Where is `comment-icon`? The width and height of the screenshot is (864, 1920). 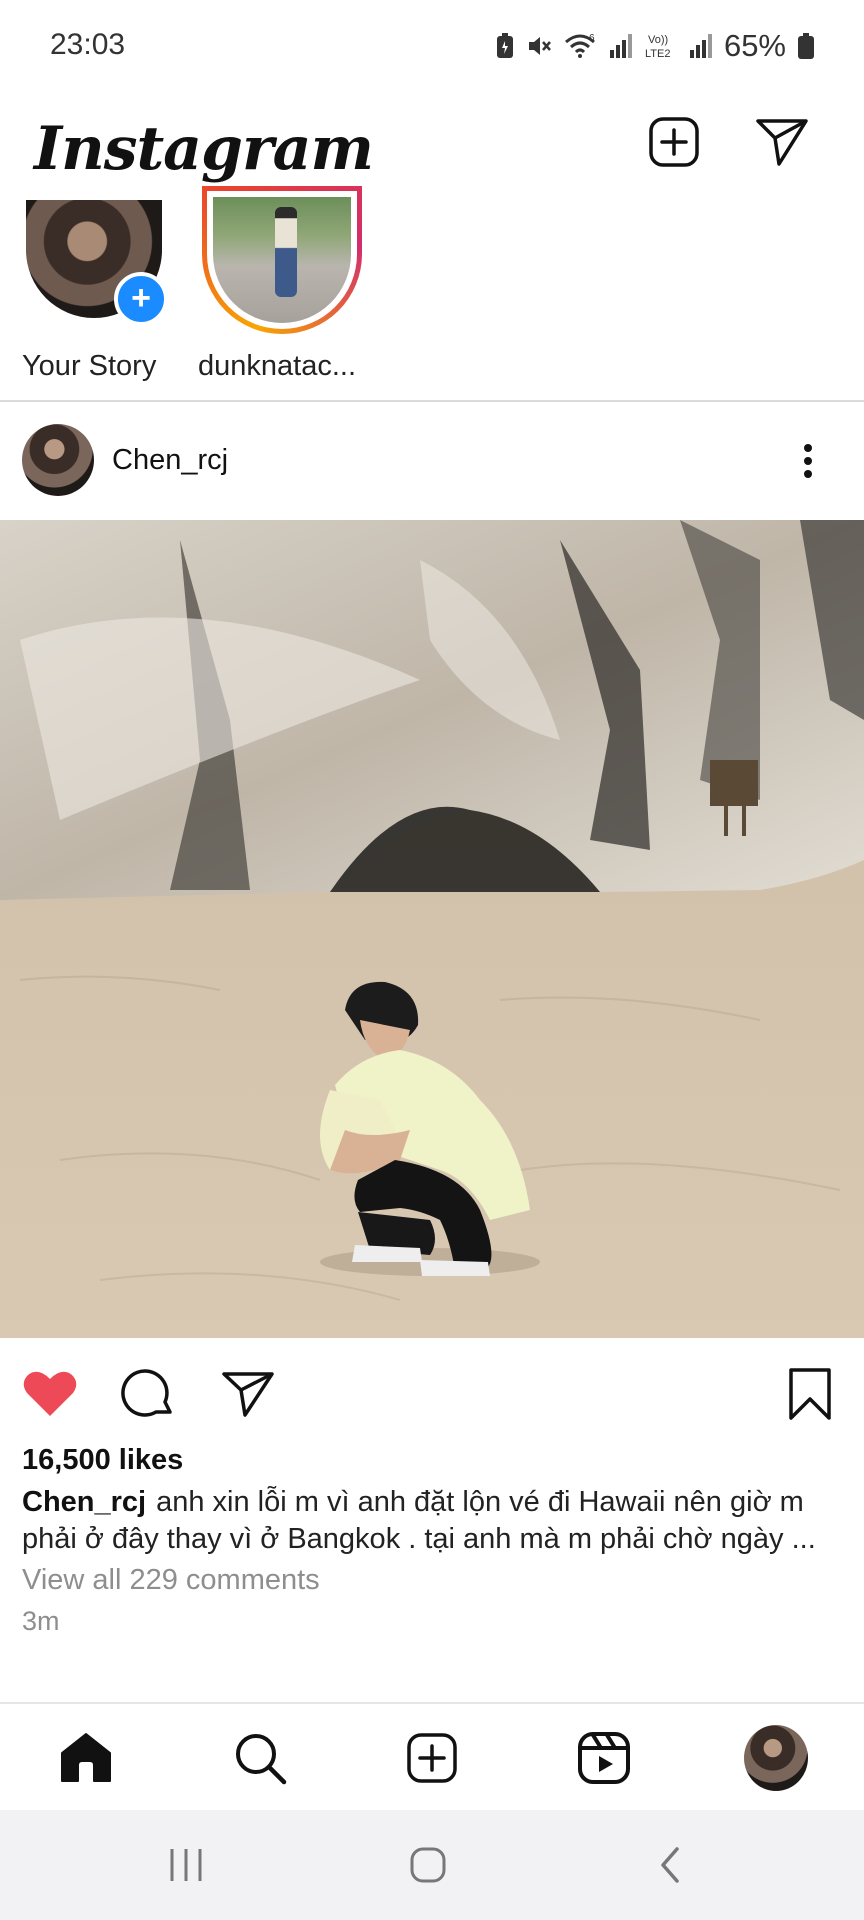
comment-icon is located at coordinates (146, 1393).